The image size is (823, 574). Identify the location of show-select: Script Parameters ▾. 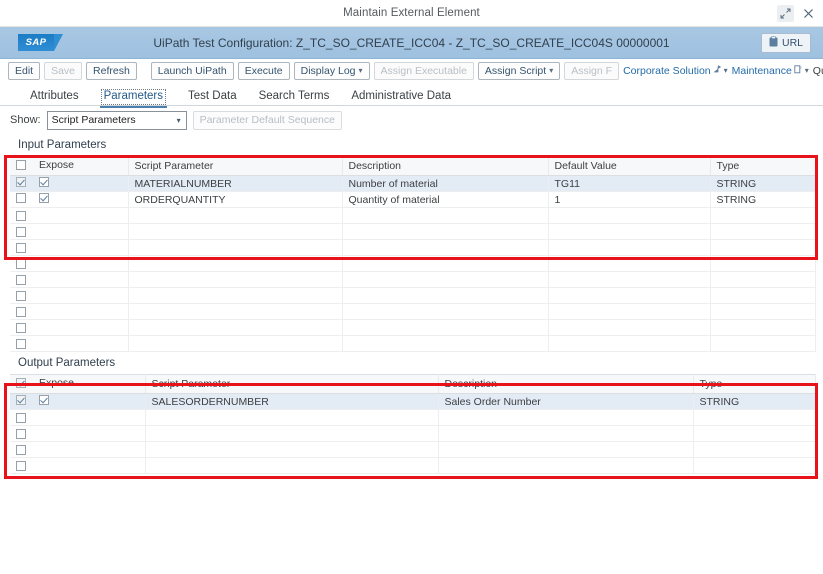
(116, 120).